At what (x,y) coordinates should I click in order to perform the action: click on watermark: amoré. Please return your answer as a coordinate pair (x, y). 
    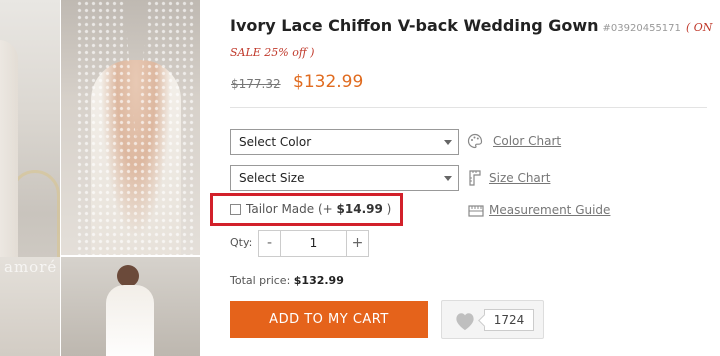
    Looking at the image, I should click on (31, 267).